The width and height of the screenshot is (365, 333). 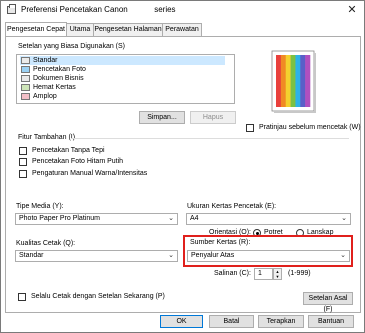 What do you see at coordinates (299, 273) in the screenshot?
I see `copies-range: (1-999)` at bounding box center [299, 273].